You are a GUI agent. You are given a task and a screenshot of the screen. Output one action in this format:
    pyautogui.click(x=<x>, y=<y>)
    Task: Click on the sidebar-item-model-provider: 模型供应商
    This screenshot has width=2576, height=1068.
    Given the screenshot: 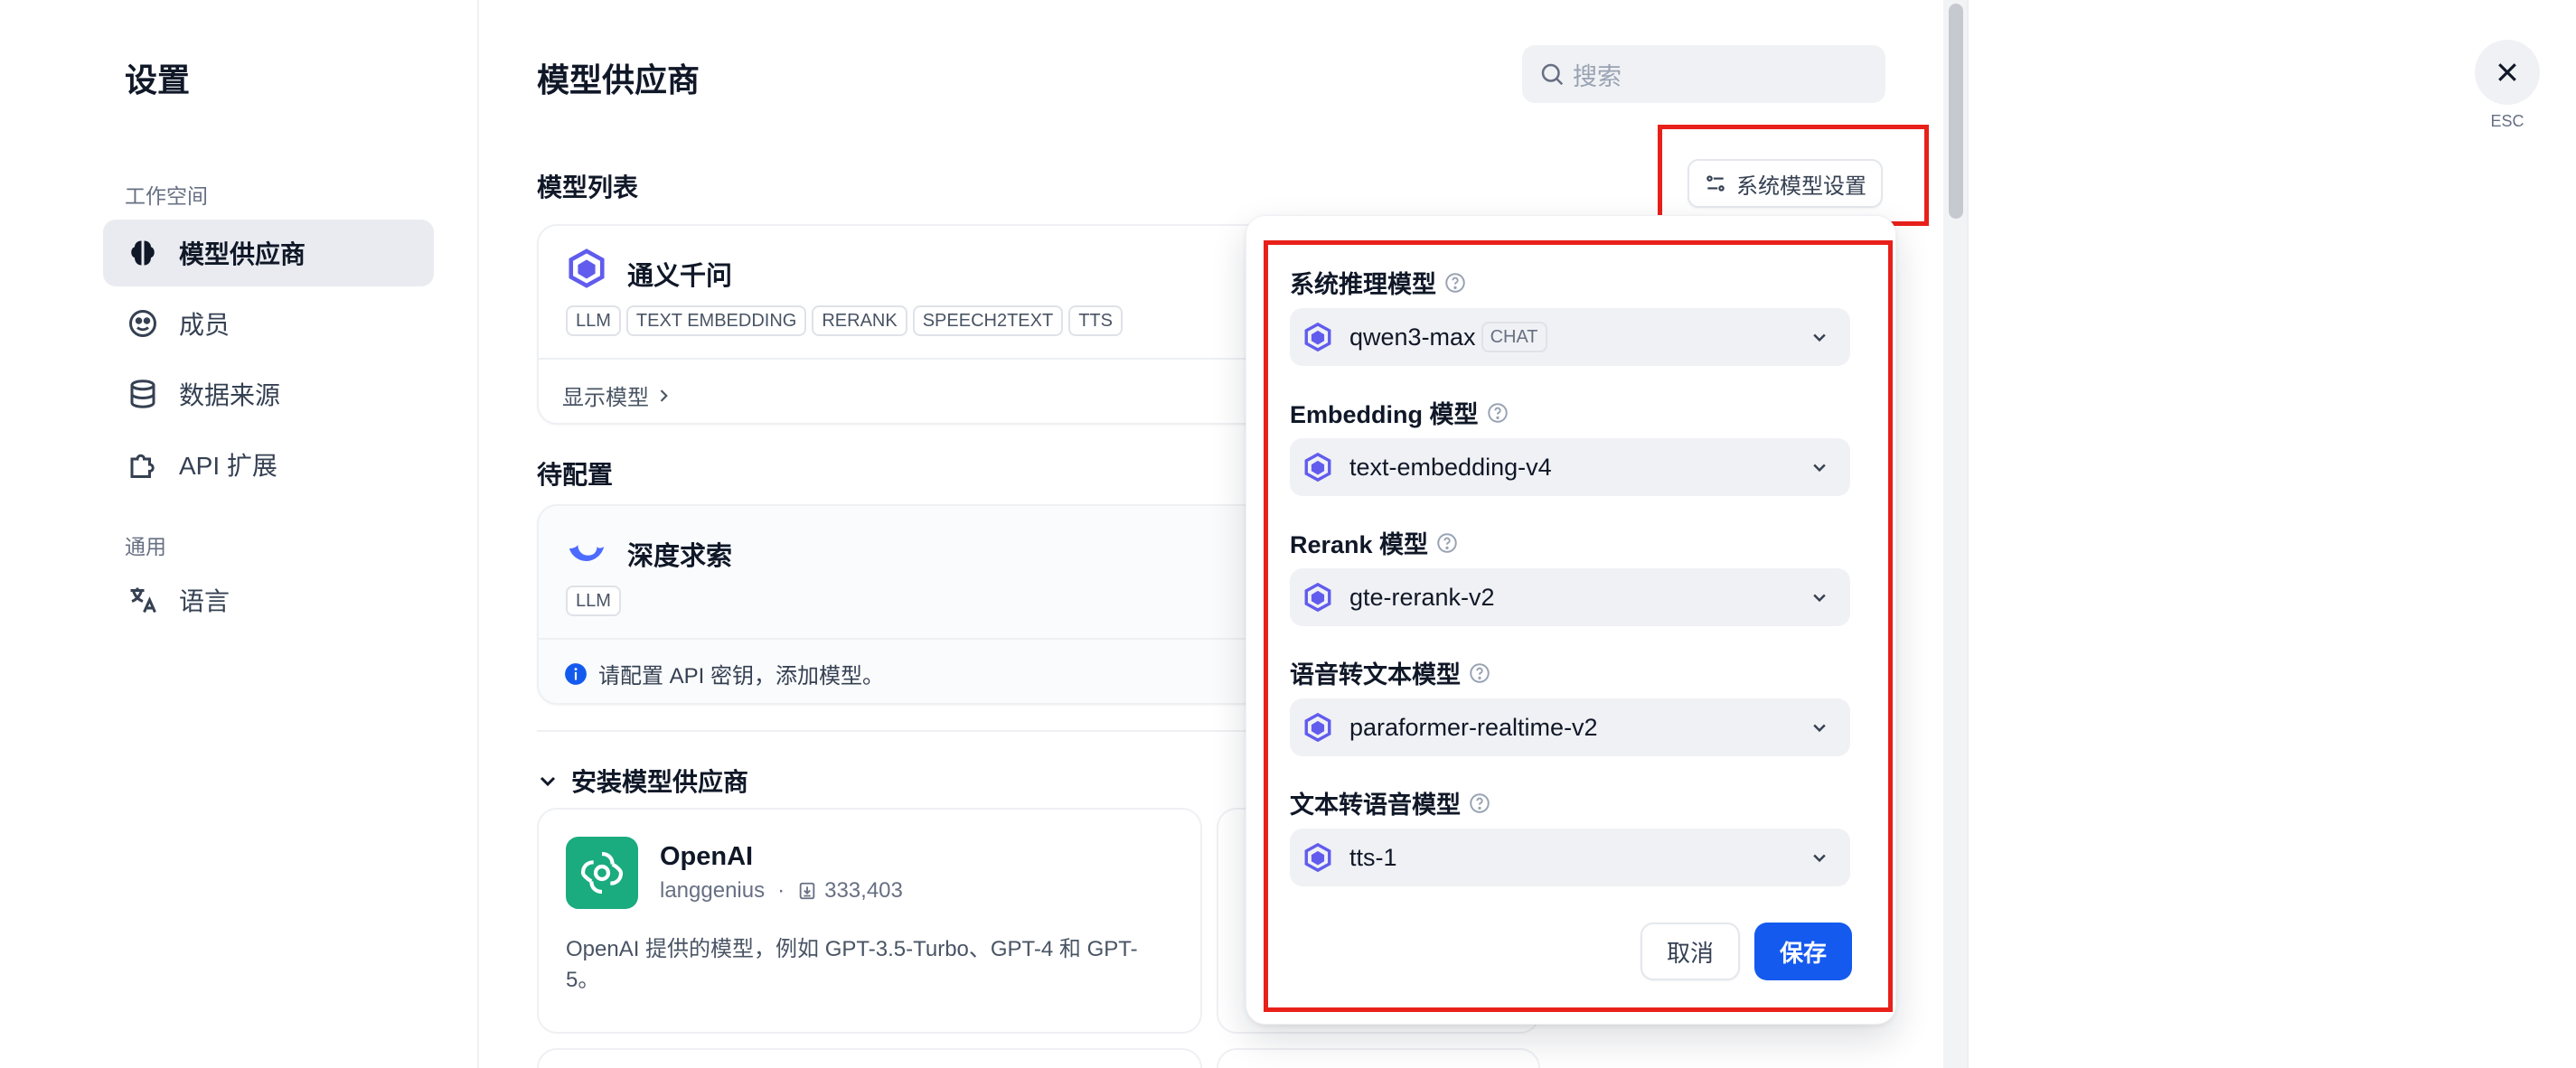 What is the action you would take?
    pyautogui.click(x=268, y=253)
    